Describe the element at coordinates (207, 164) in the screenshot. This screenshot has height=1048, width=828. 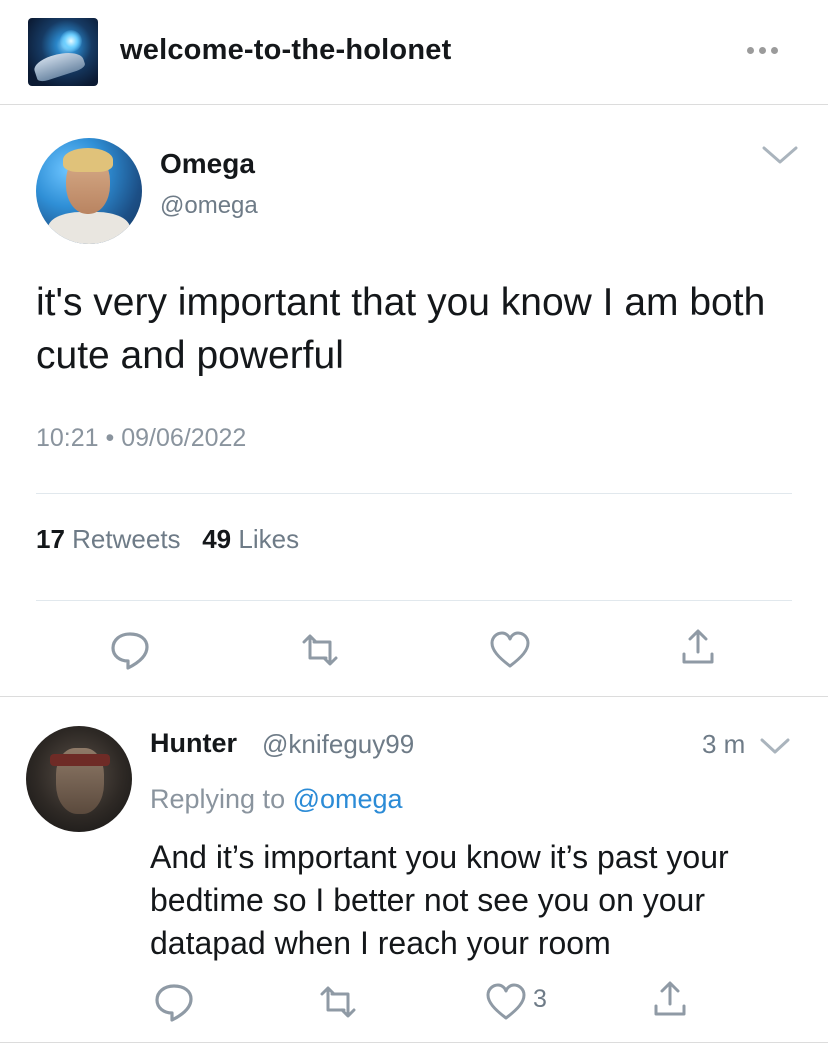
I see `author-name: Omega` at that location.